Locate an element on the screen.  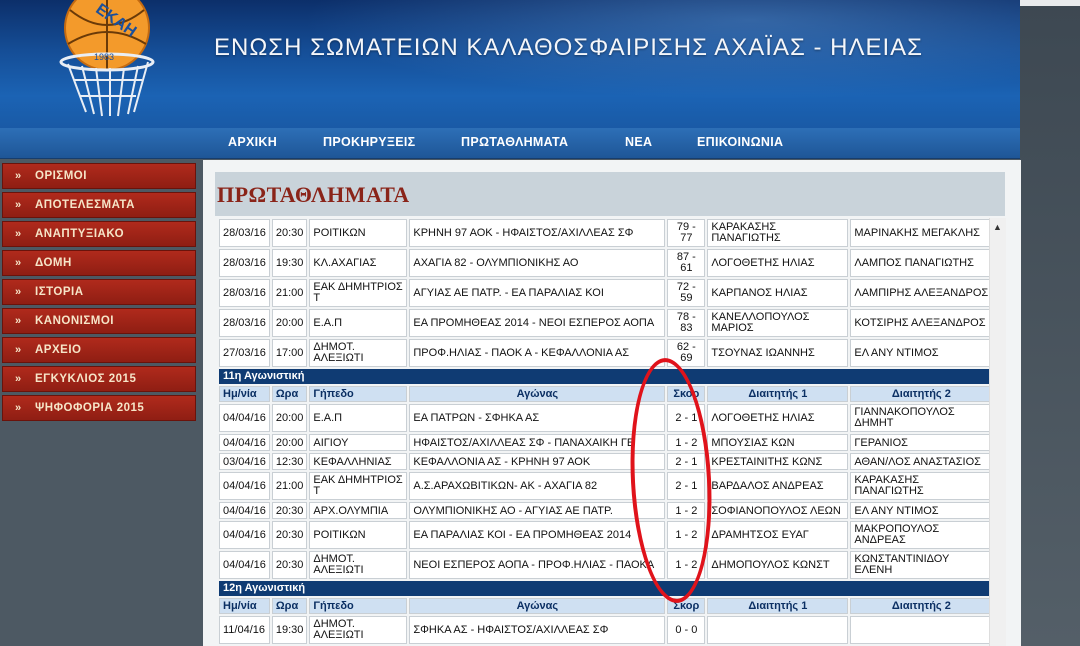
table-cell: 62 - 69 is located at coordinates (686, 353).